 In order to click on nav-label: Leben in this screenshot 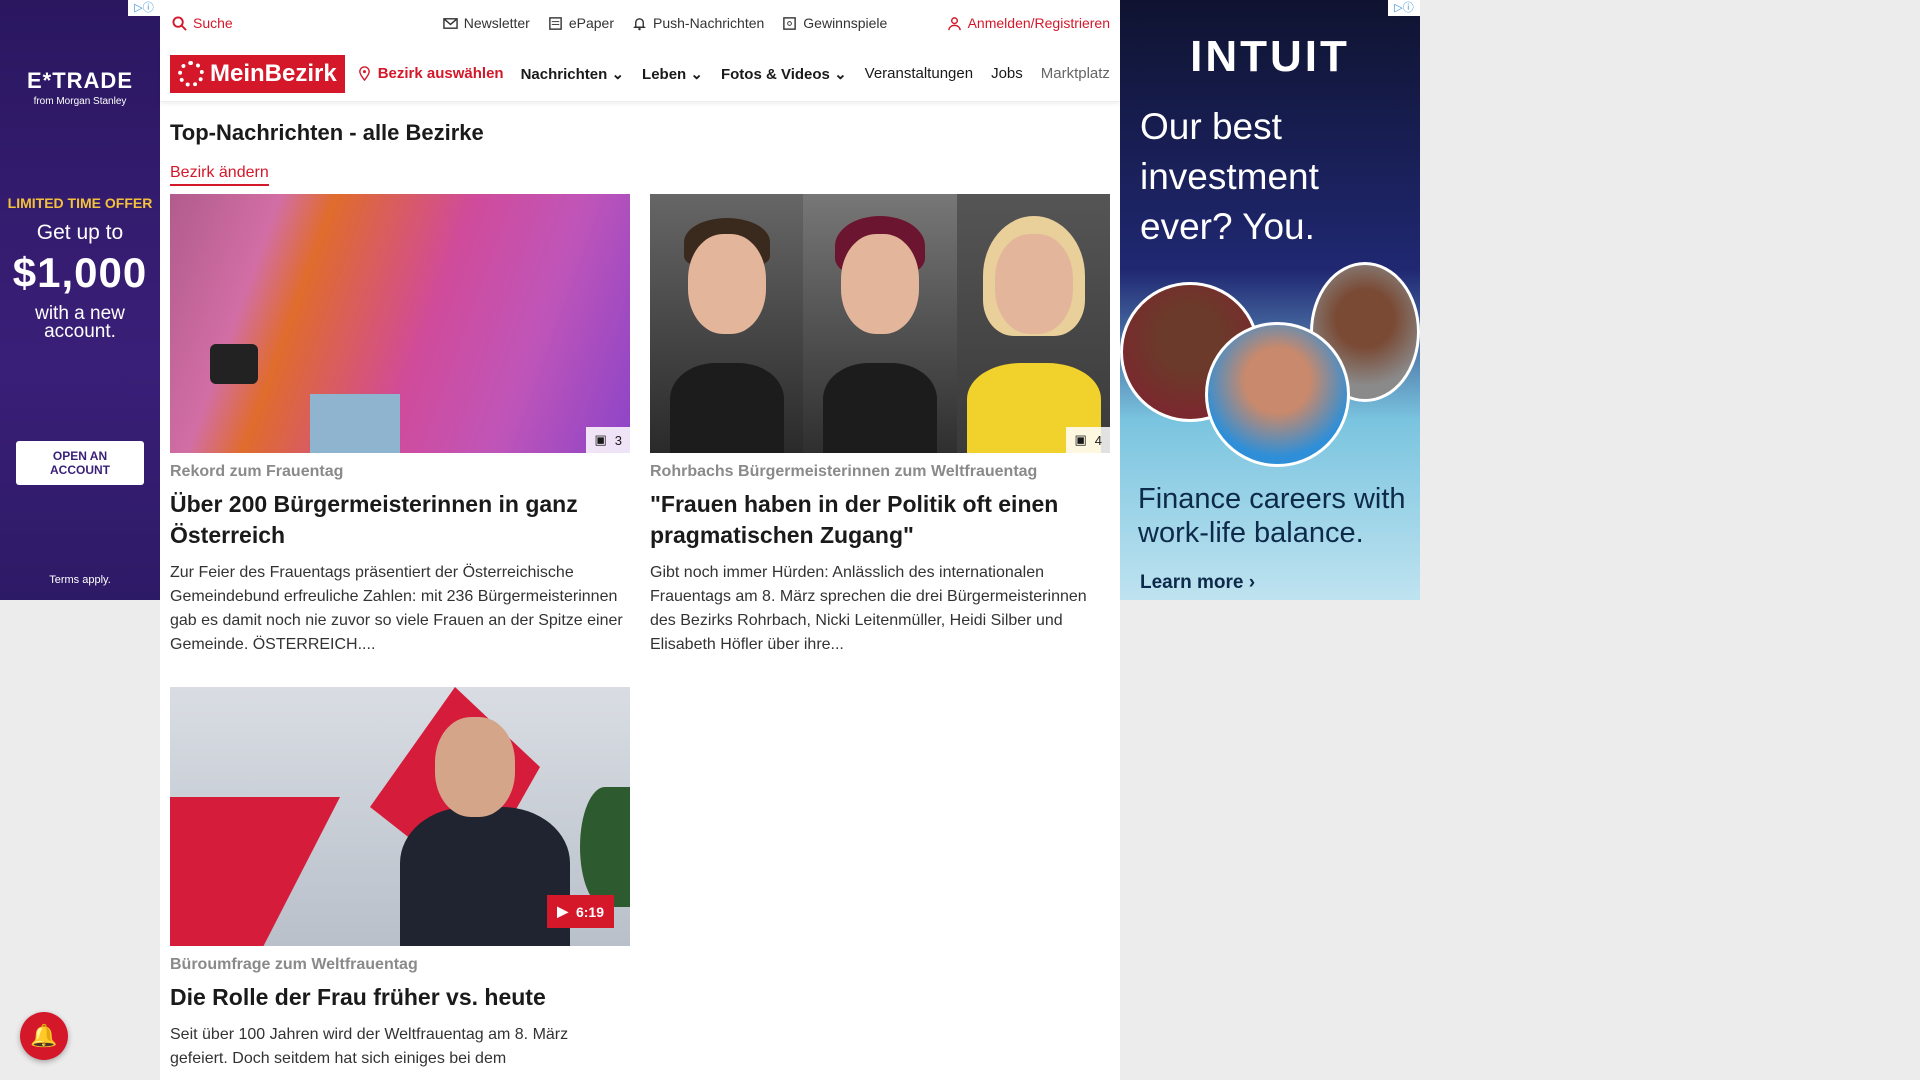, I will do `click(664, 74)`.